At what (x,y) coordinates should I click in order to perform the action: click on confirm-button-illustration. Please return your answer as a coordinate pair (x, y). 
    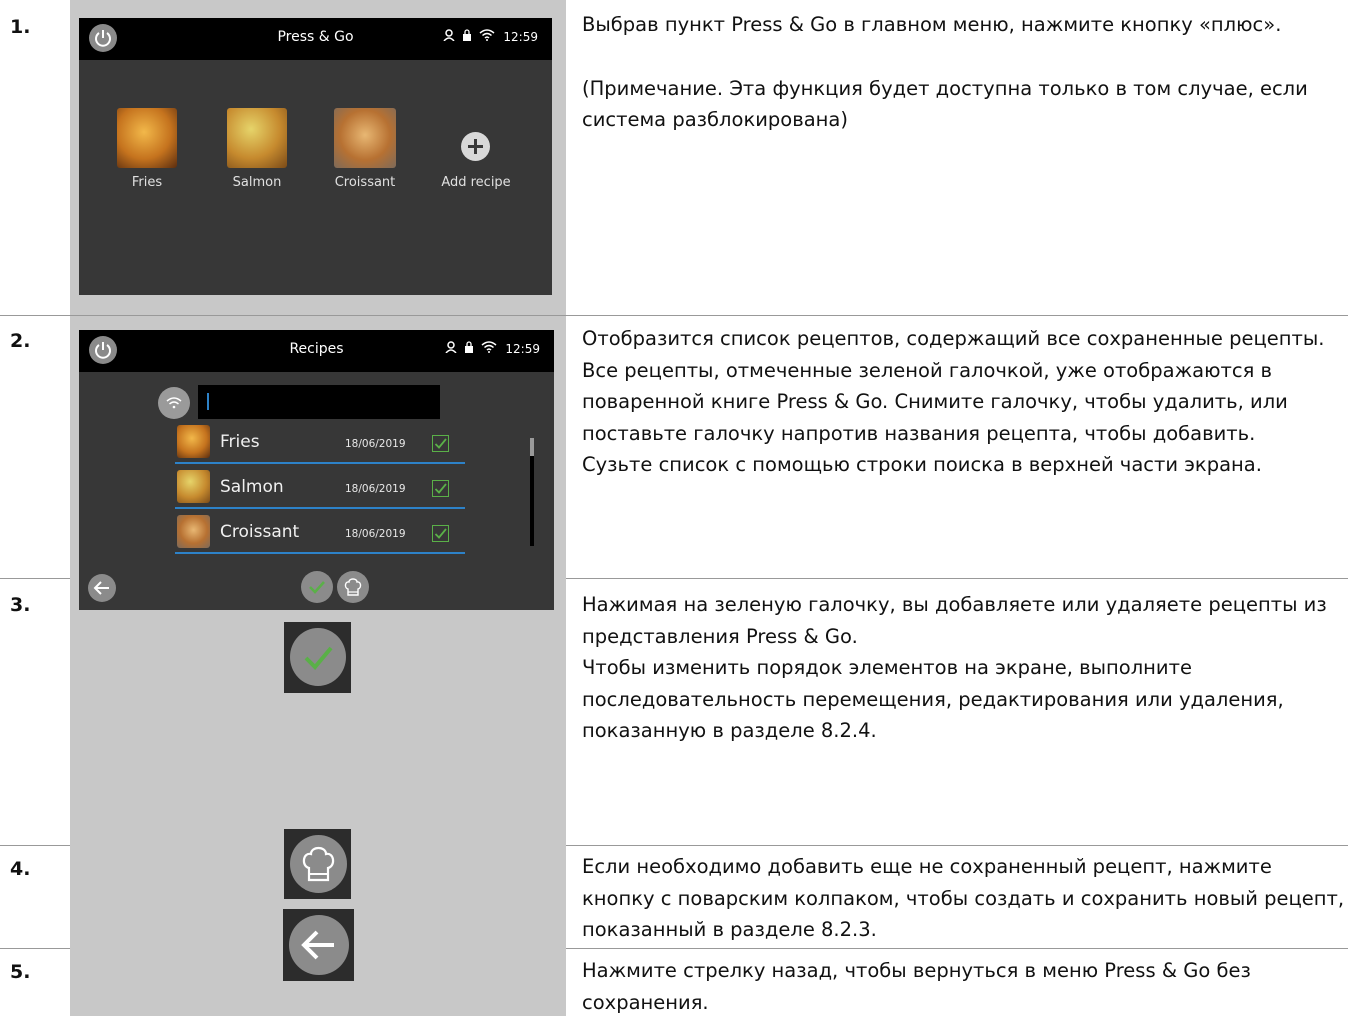
    Looking at the image, I should click on (317, 657).